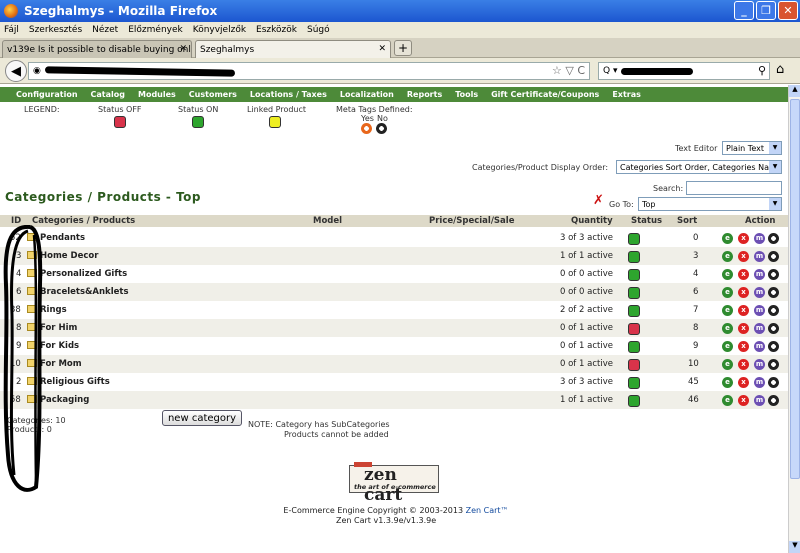  I want to click on table-row: 2 Religious Gifts 3 of 3 active 45 e x m, so click(394, 382).